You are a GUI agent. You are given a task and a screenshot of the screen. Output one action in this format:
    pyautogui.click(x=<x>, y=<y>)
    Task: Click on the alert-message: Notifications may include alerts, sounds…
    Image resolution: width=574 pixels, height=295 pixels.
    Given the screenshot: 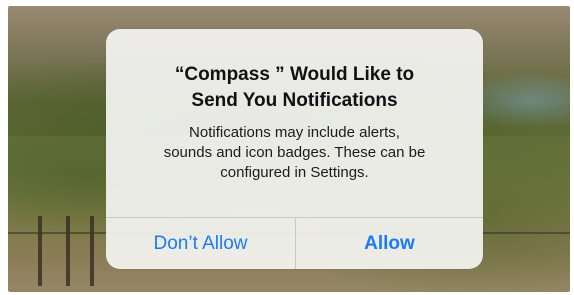 What is the action you would take?
    pyautogui.click(x=294, y=153)
    